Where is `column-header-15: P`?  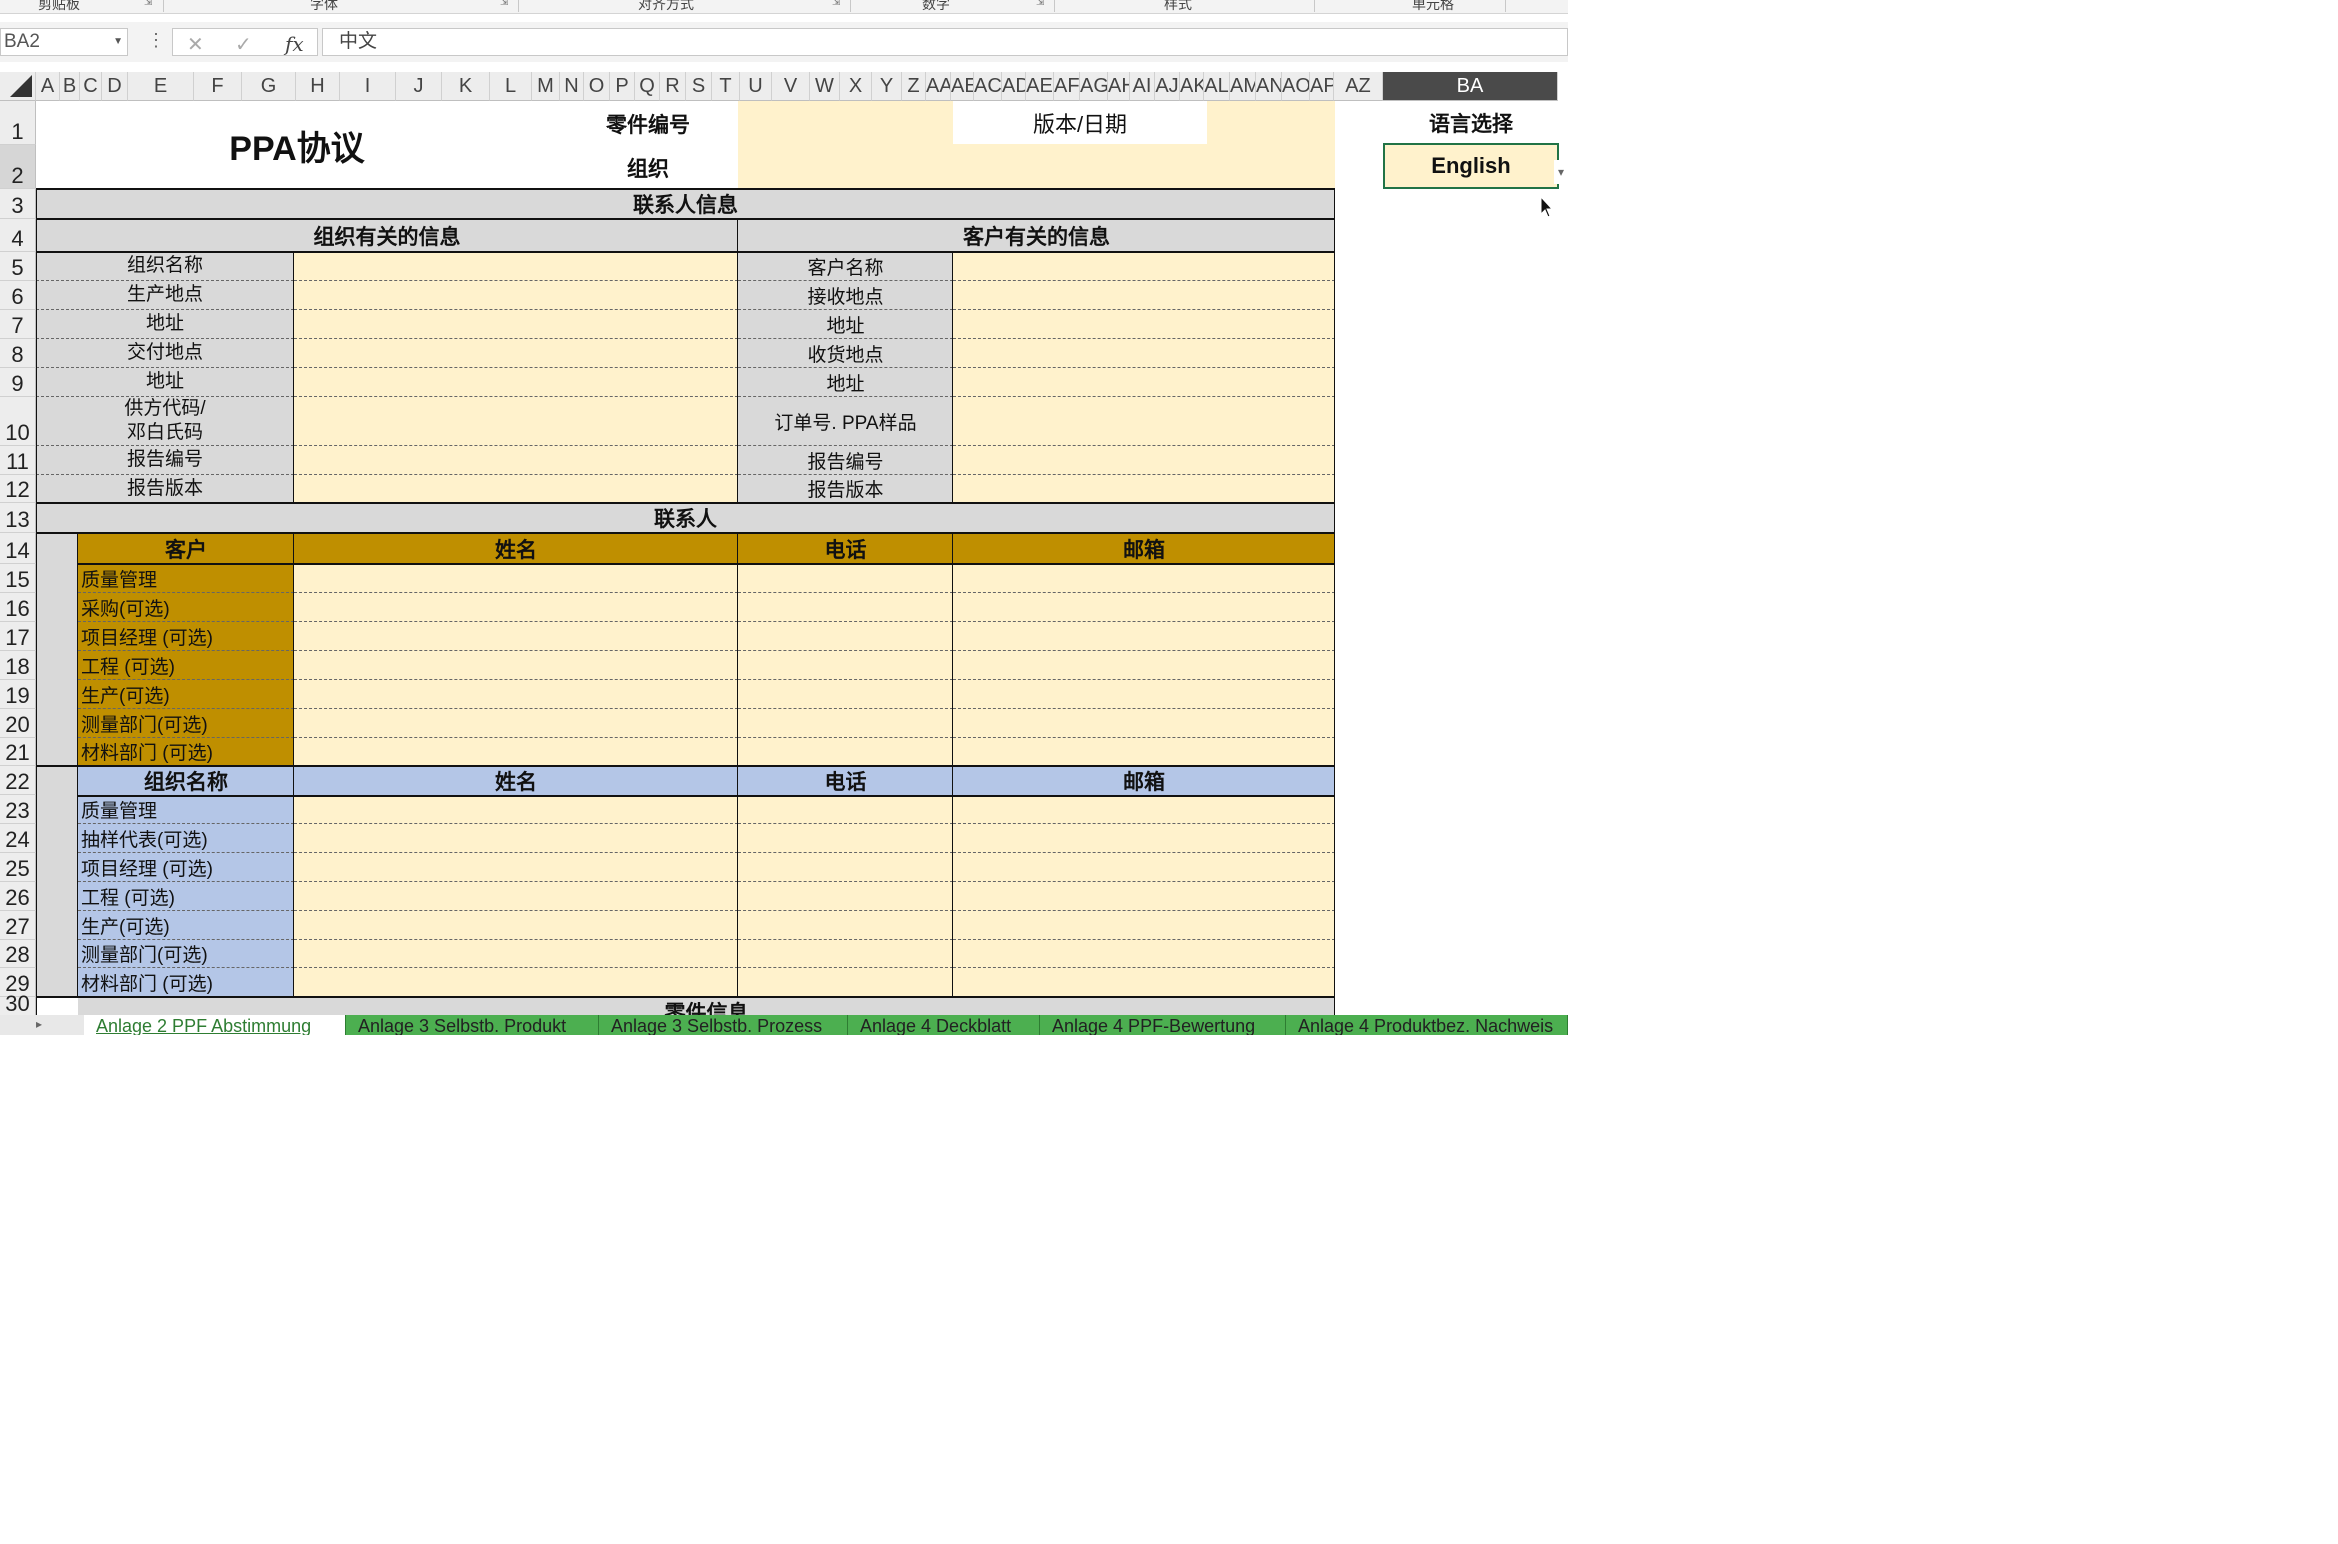 column-header-15: P is located at coordinates (622, 86).